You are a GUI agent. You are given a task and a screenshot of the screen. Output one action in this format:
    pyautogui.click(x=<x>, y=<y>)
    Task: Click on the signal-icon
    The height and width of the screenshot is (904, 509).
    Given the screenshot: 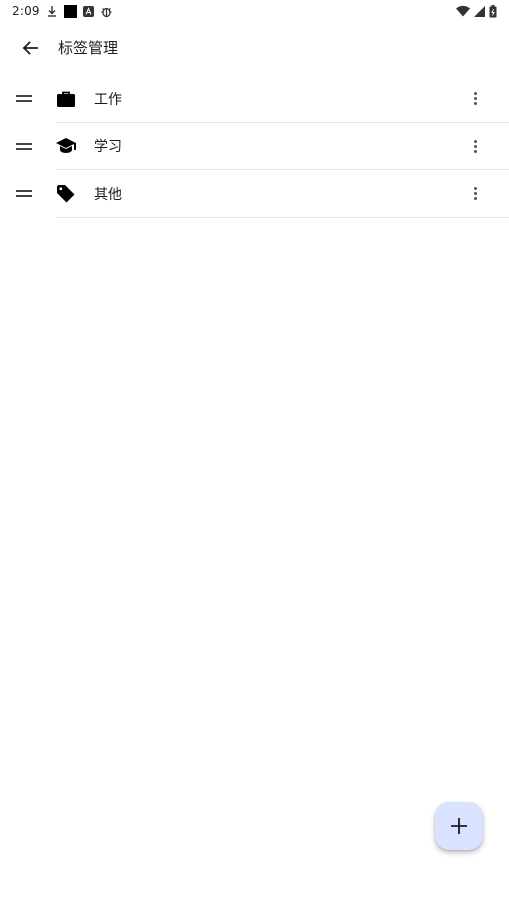 What is the action you would take?
    pyautogui.click(x=479, y=11)
    